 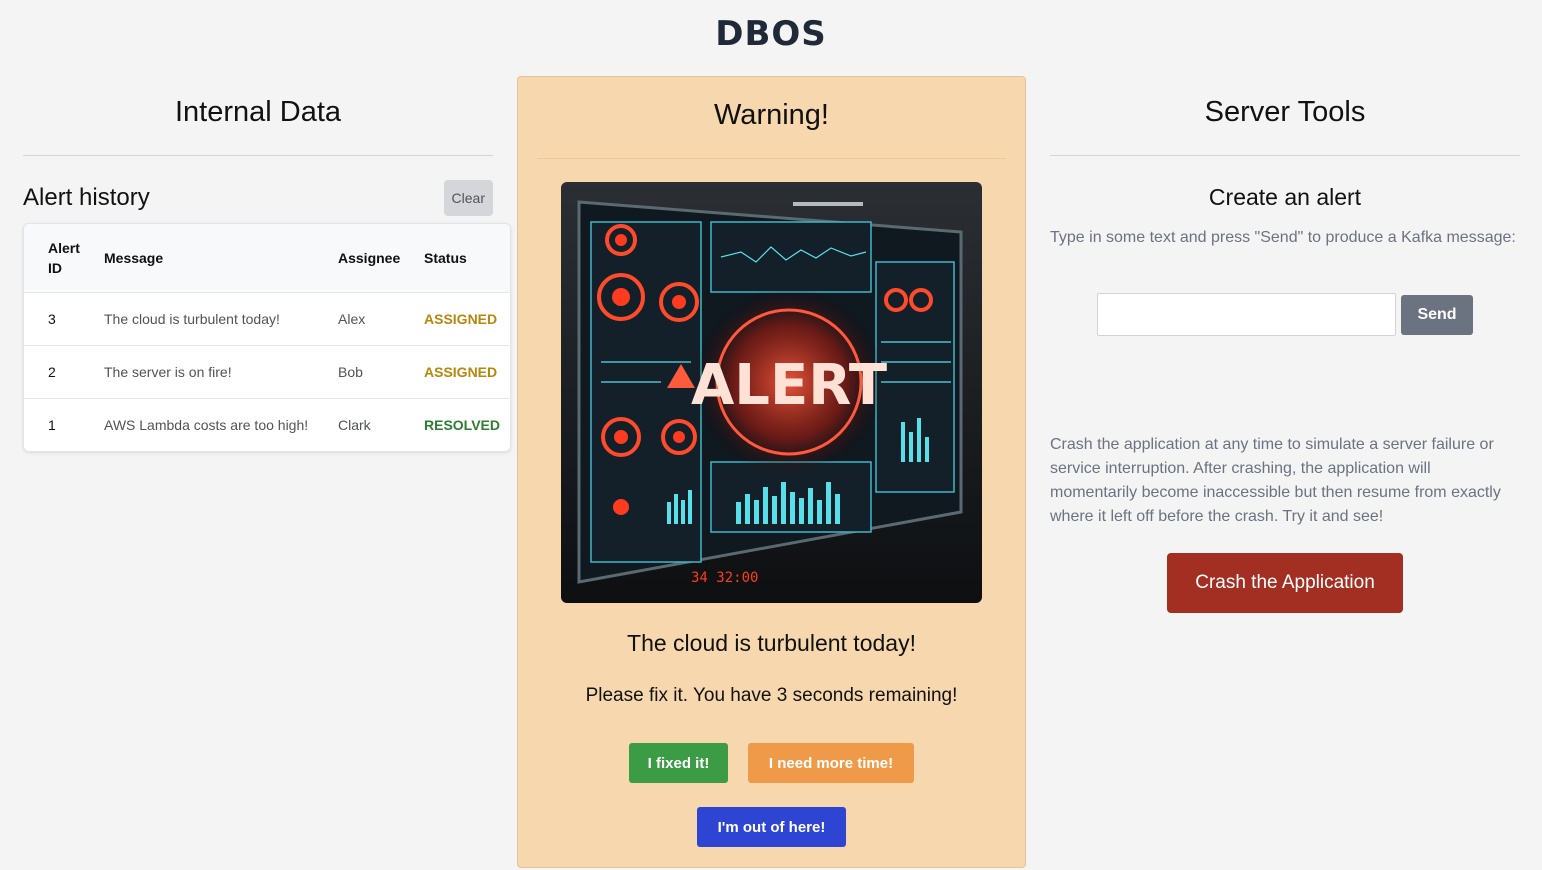 What do you see at coordinates (678, 763) in the screenshot?
I see `fixed-it-button: I fixed it!` at bounding box center [678, 763].